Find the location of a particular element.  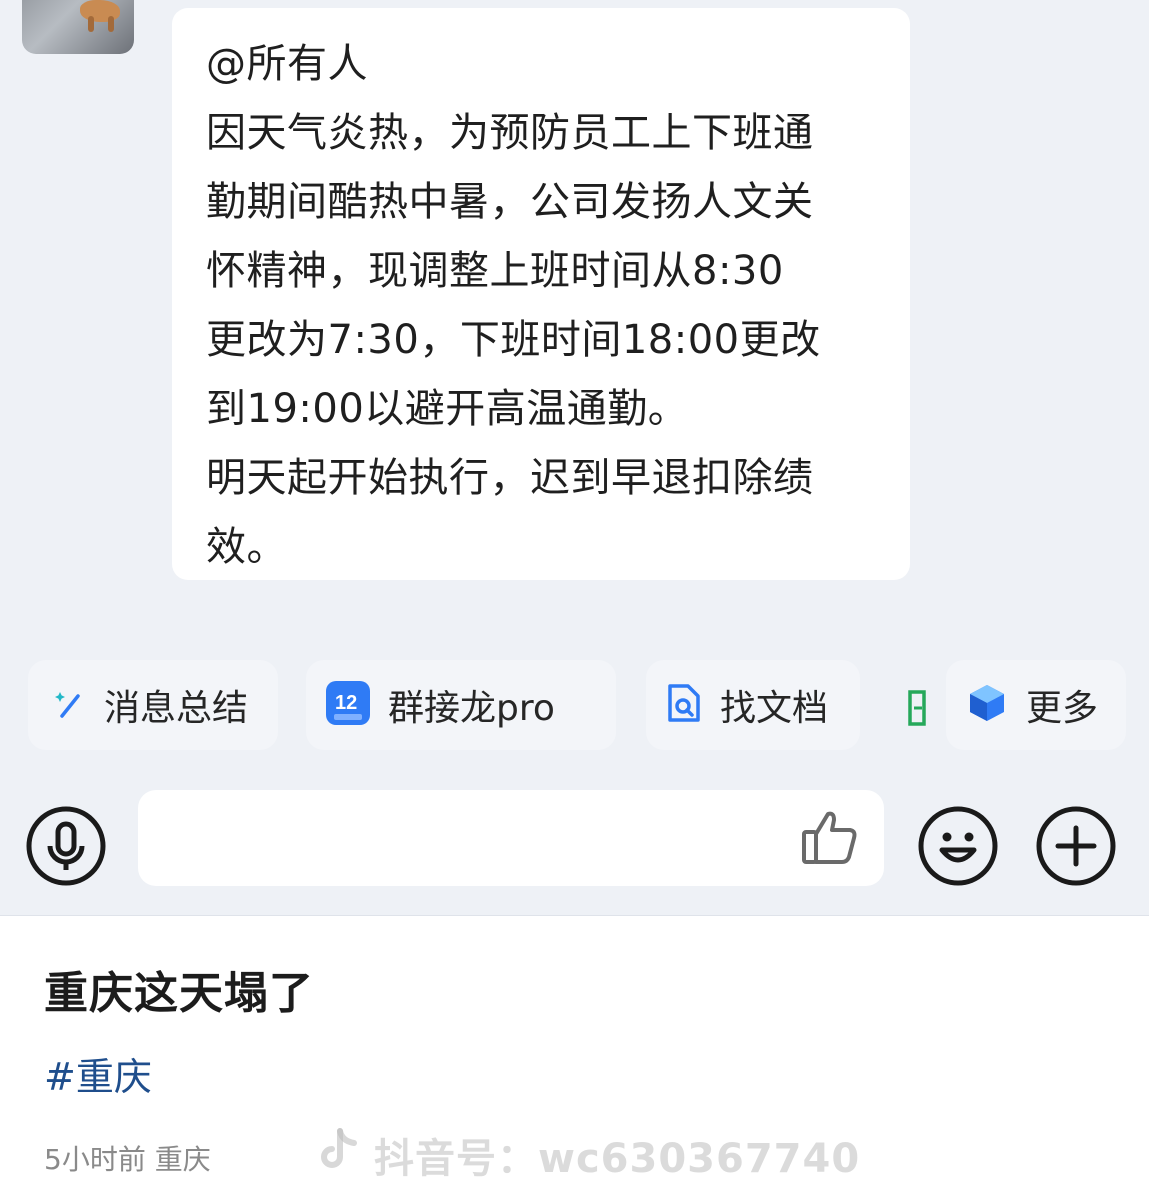

add-button is located at coordinates (1076, 846).